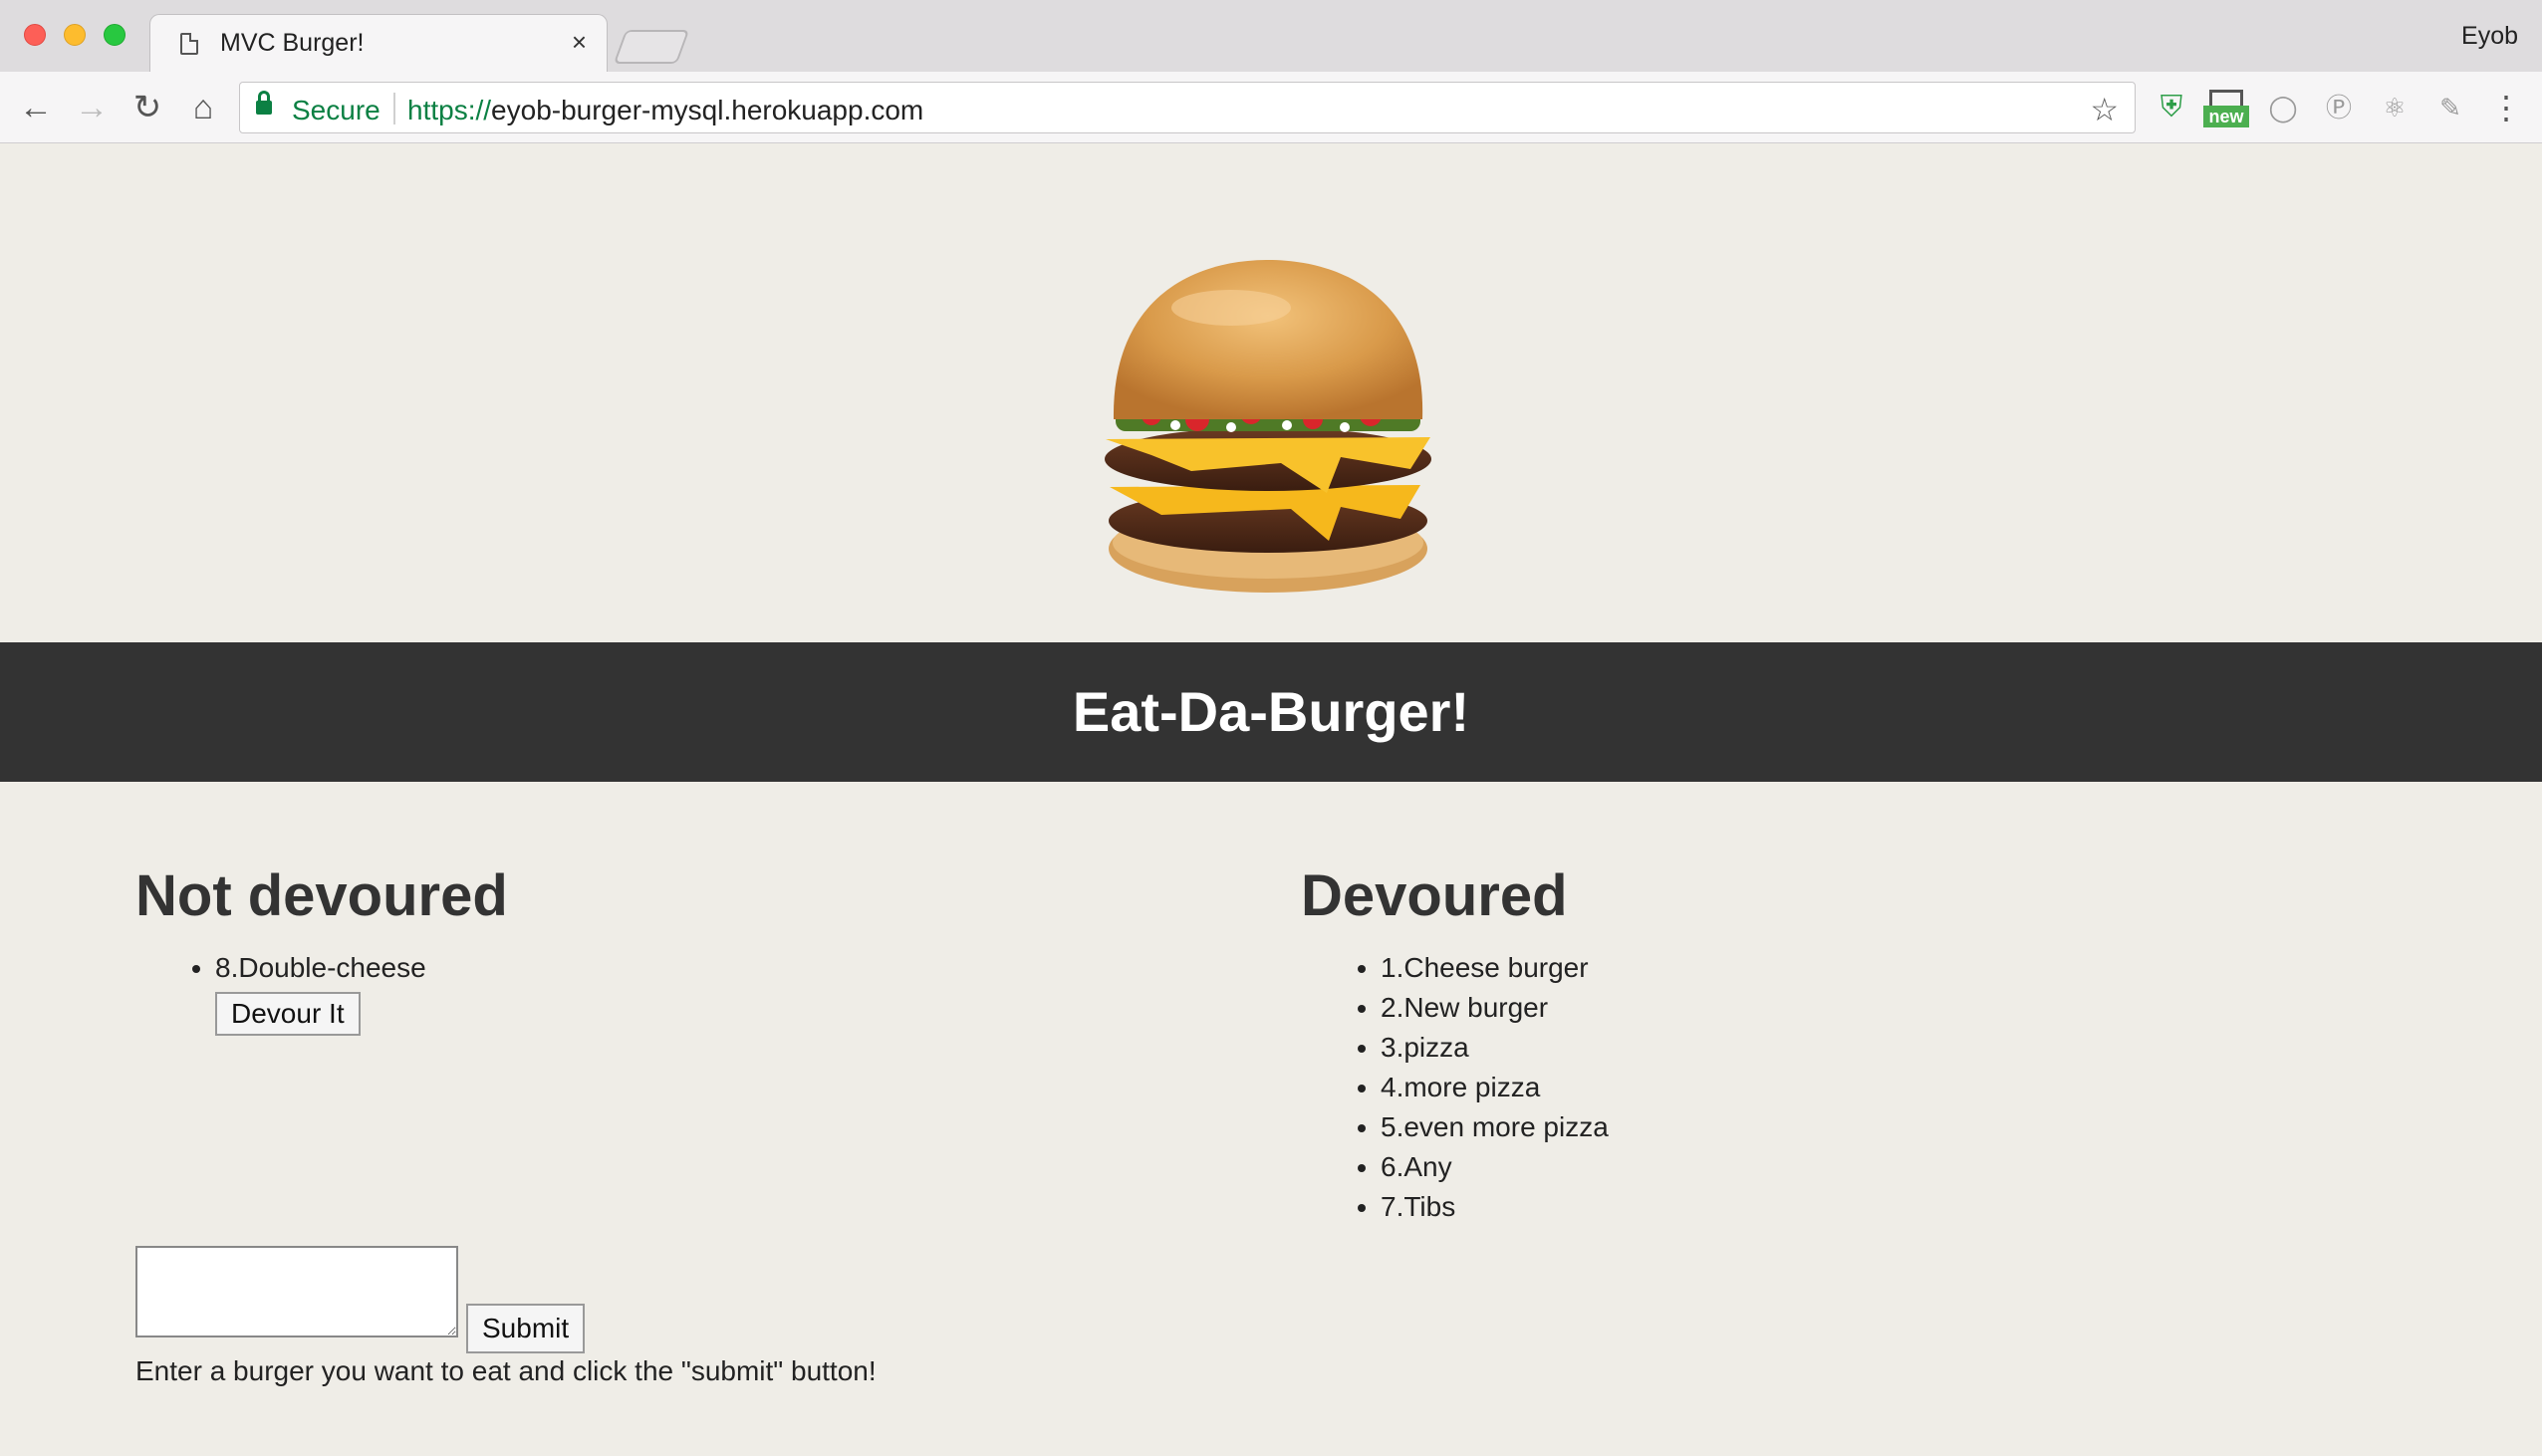  What do you see at coordinates (1839, 968) in the screenshot?
I see `list-item: 1.Cheese burger` at bounding box center [1839, 968].